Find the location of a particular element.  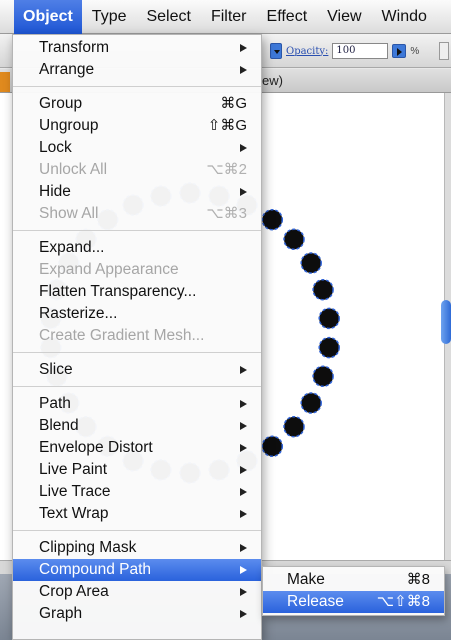

keyboard-shortcut: ⇧⌘G is located at coordinates (227, 125).